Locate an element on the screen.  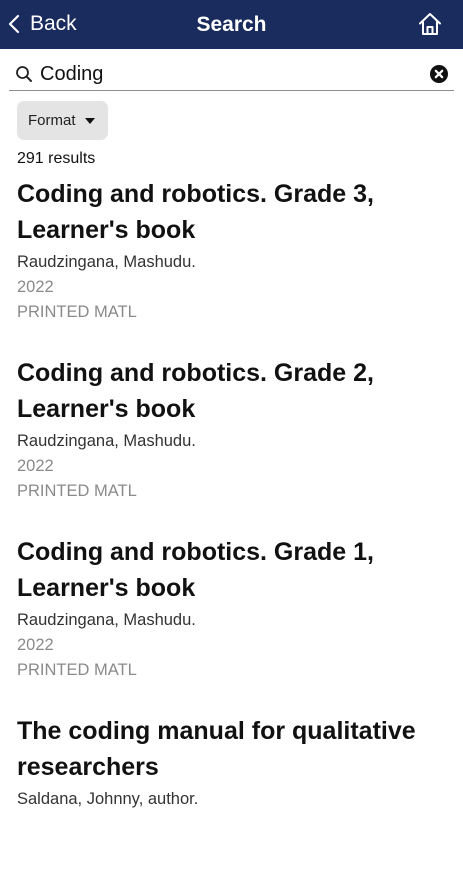
clear-icon is located at coordinates (439, 74).